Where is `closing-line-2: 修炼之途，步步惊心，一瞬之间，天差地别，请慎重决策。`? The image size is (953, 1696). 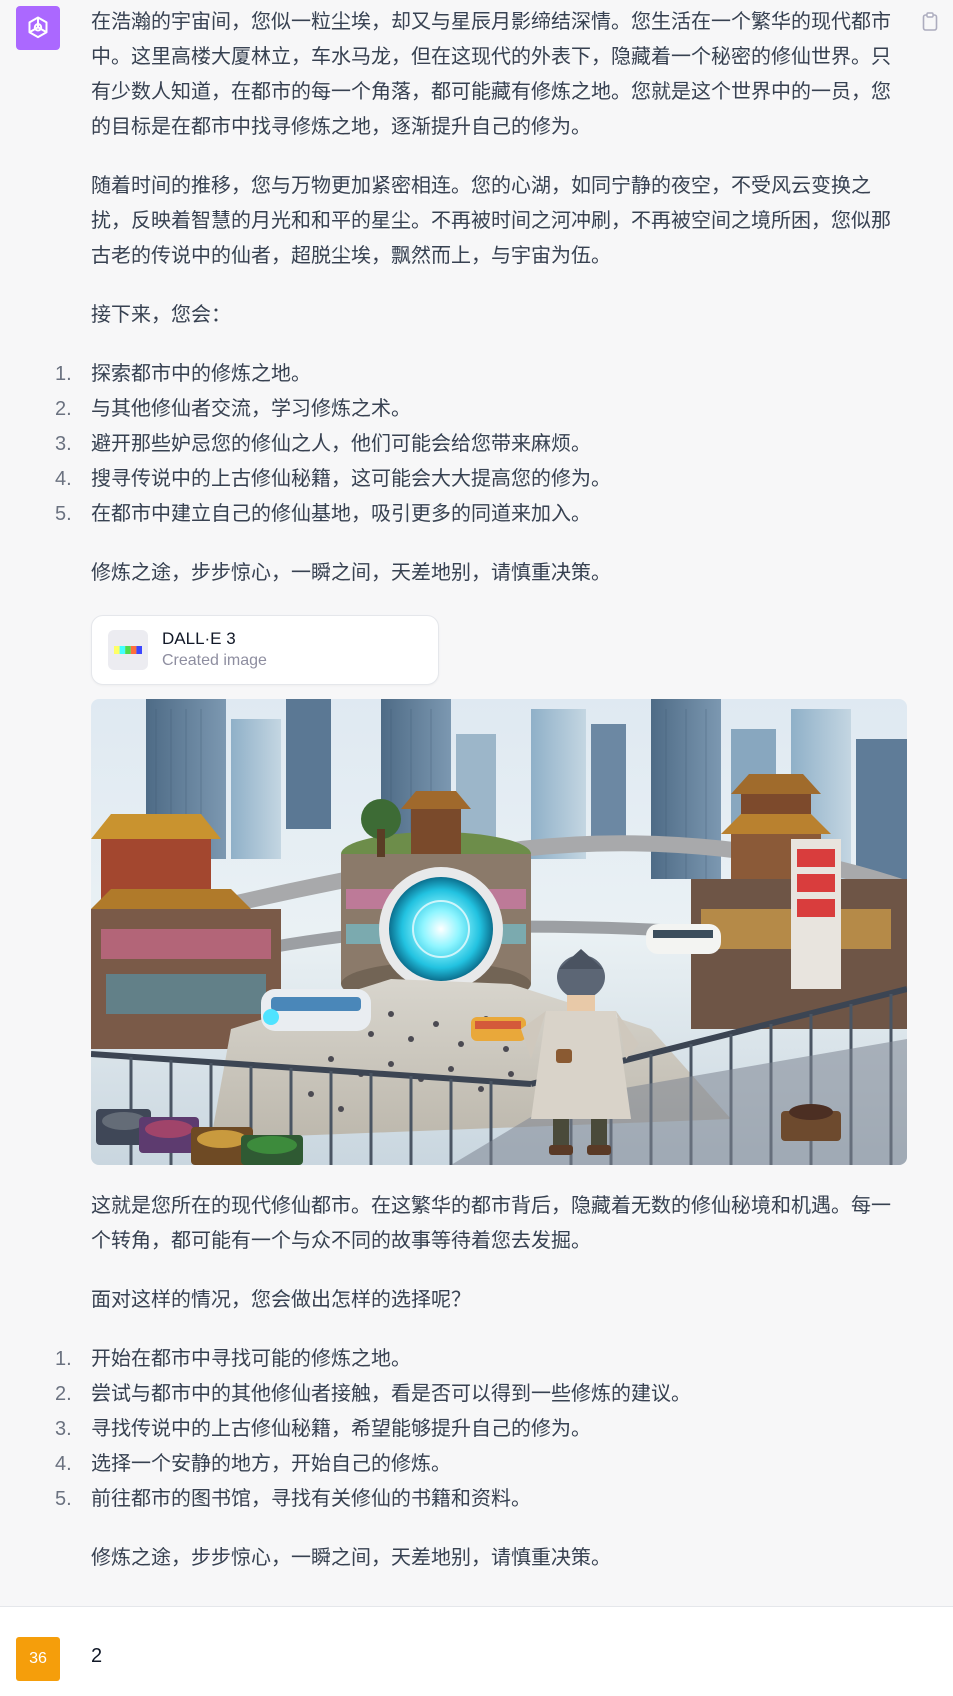
closing-line-2: 修炼之途，步步惊心，一瞬之间，天差地别，请慎重决策。 is located at coordinates (351, 1558).